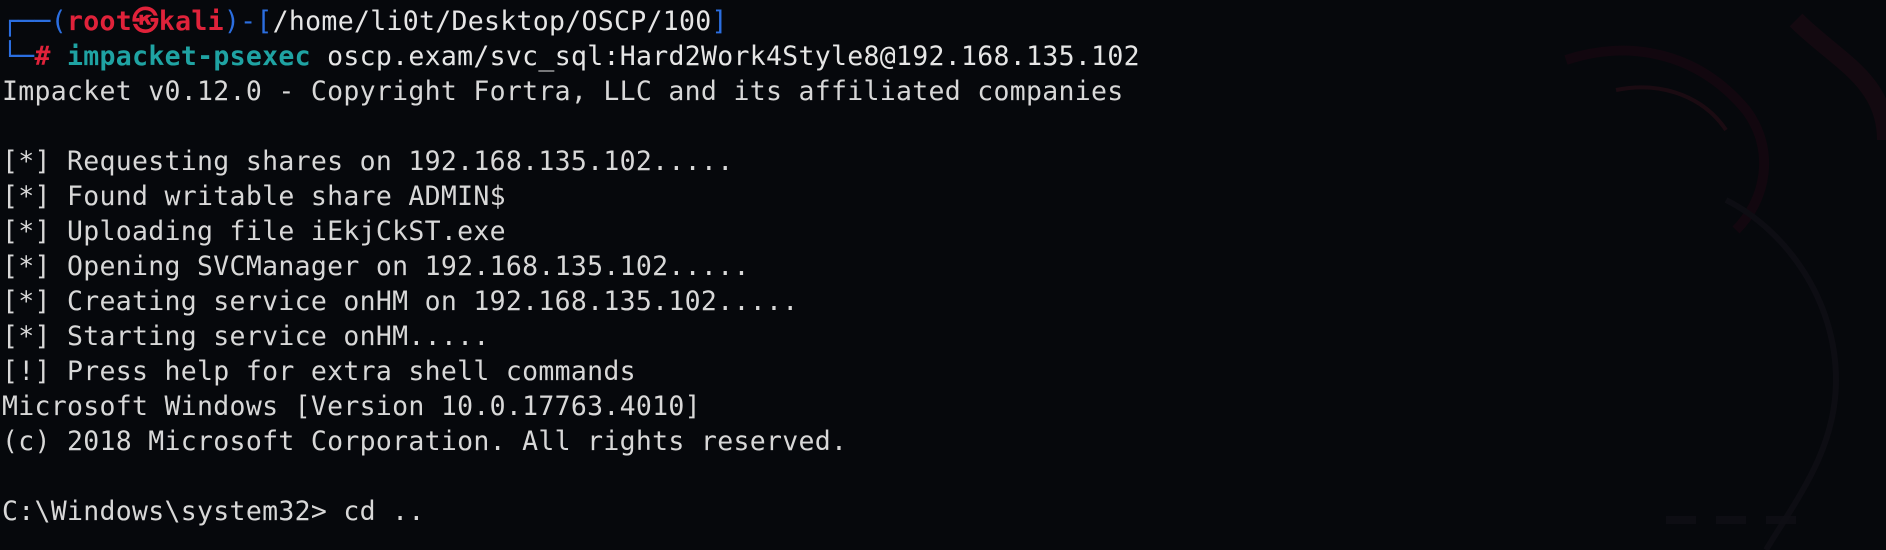 Image resolution: width=1886 pixels, height=550 pixels. Describe the element at coordinates (492, 21) in the screenshot. I see `prompt-path: /home/li0t/Desktop/OSCP/100` at that location.